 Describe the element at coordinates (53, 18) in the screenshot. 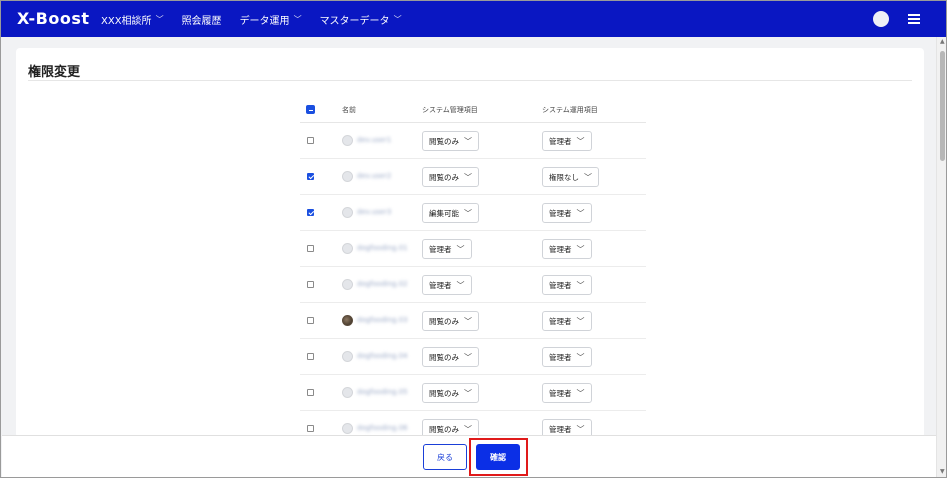

I see `app-logo: X-Boost` at that location.